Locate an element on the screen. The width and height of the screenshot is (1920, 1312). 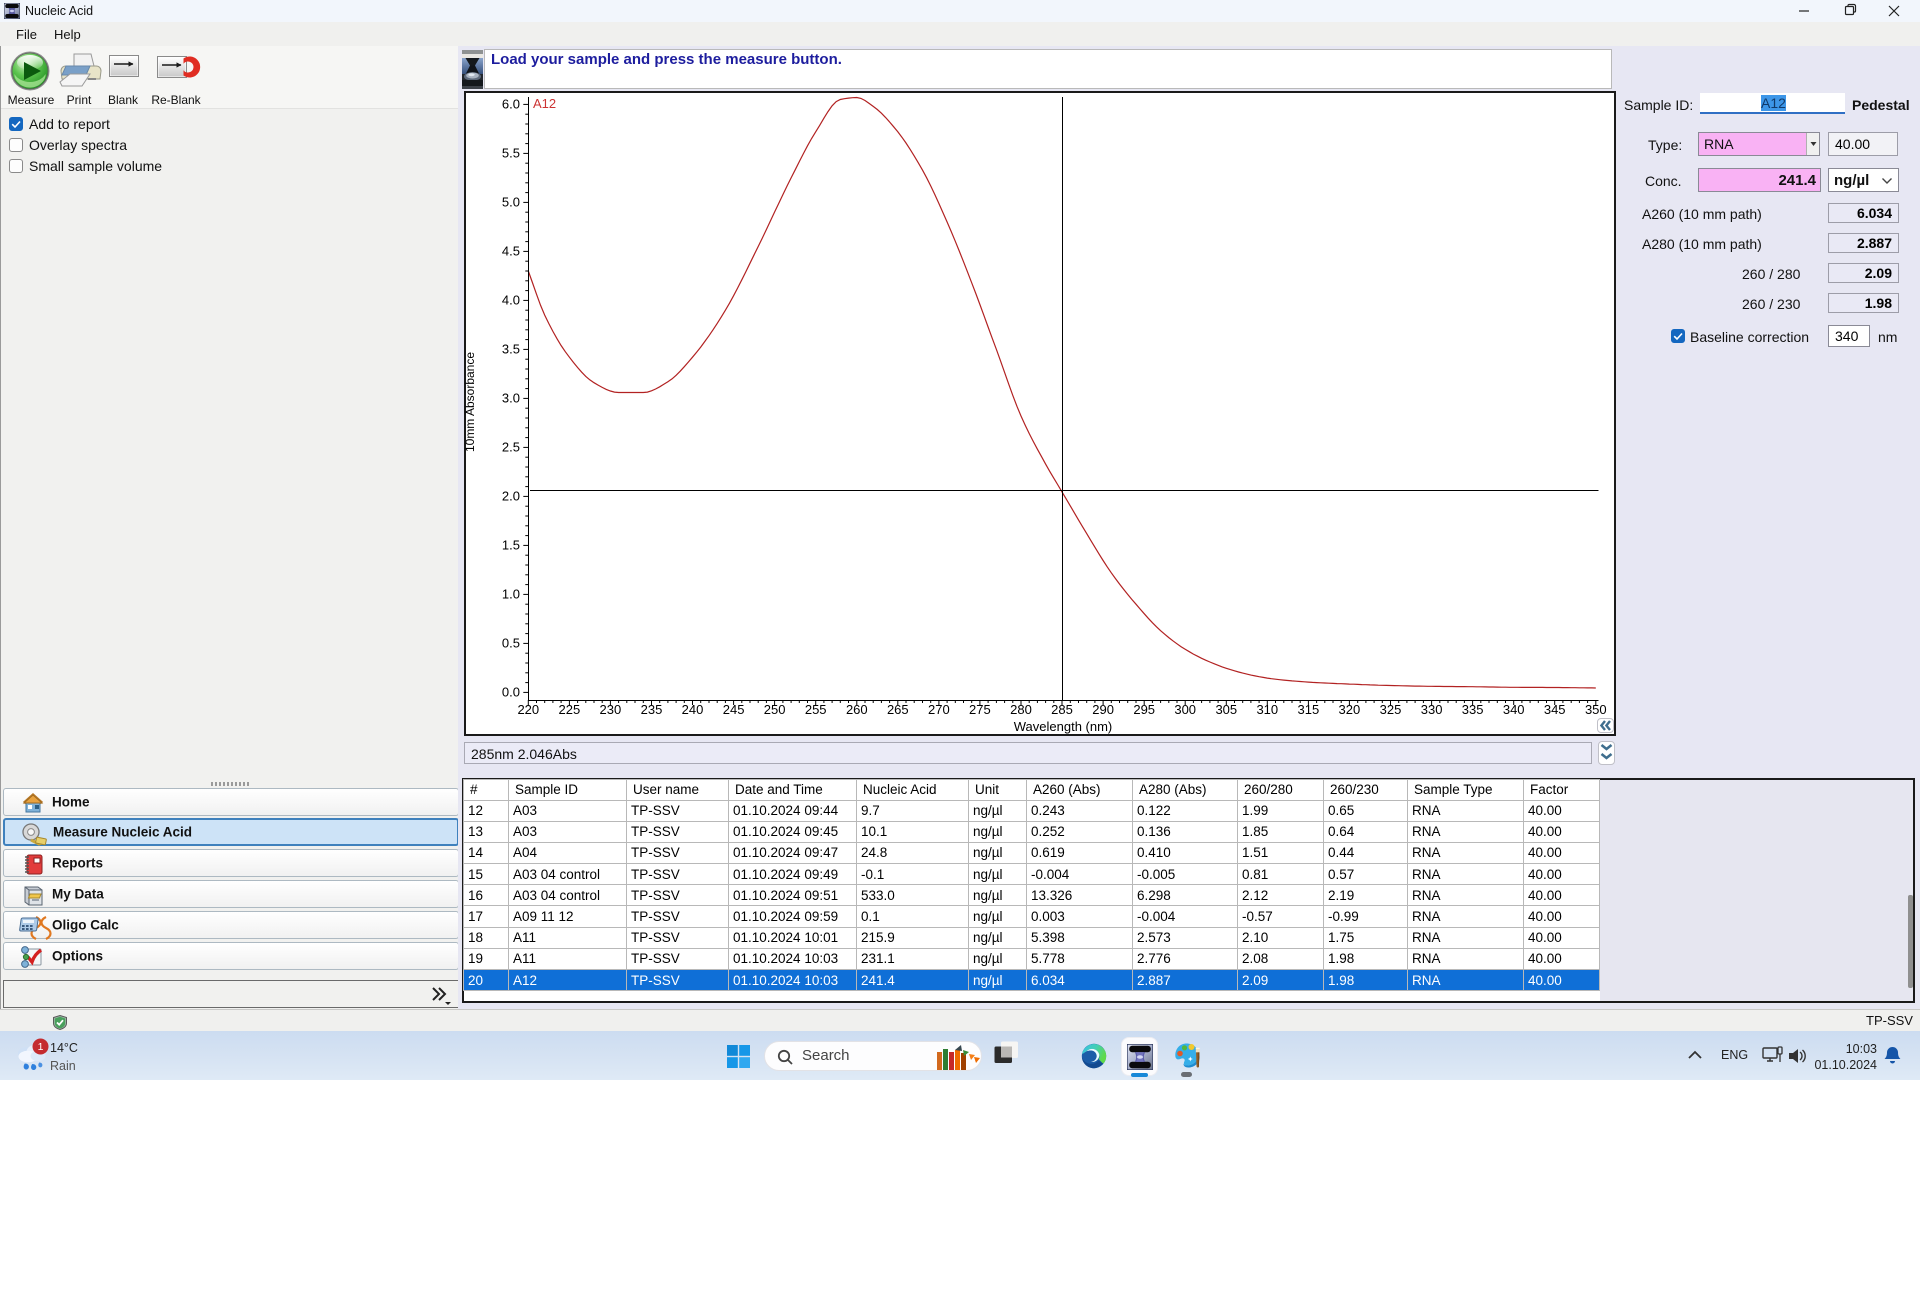
svg-text: 280 is located at coordinates (1021, 709).